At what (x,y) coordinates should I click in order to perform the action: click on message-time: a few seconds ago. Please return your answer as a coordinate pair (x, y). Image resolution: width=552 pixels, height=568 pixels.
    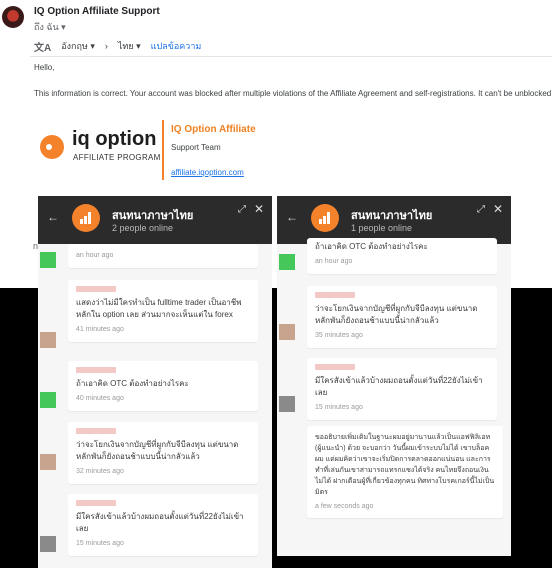
    Looking at the image, I should click on (344, 506).